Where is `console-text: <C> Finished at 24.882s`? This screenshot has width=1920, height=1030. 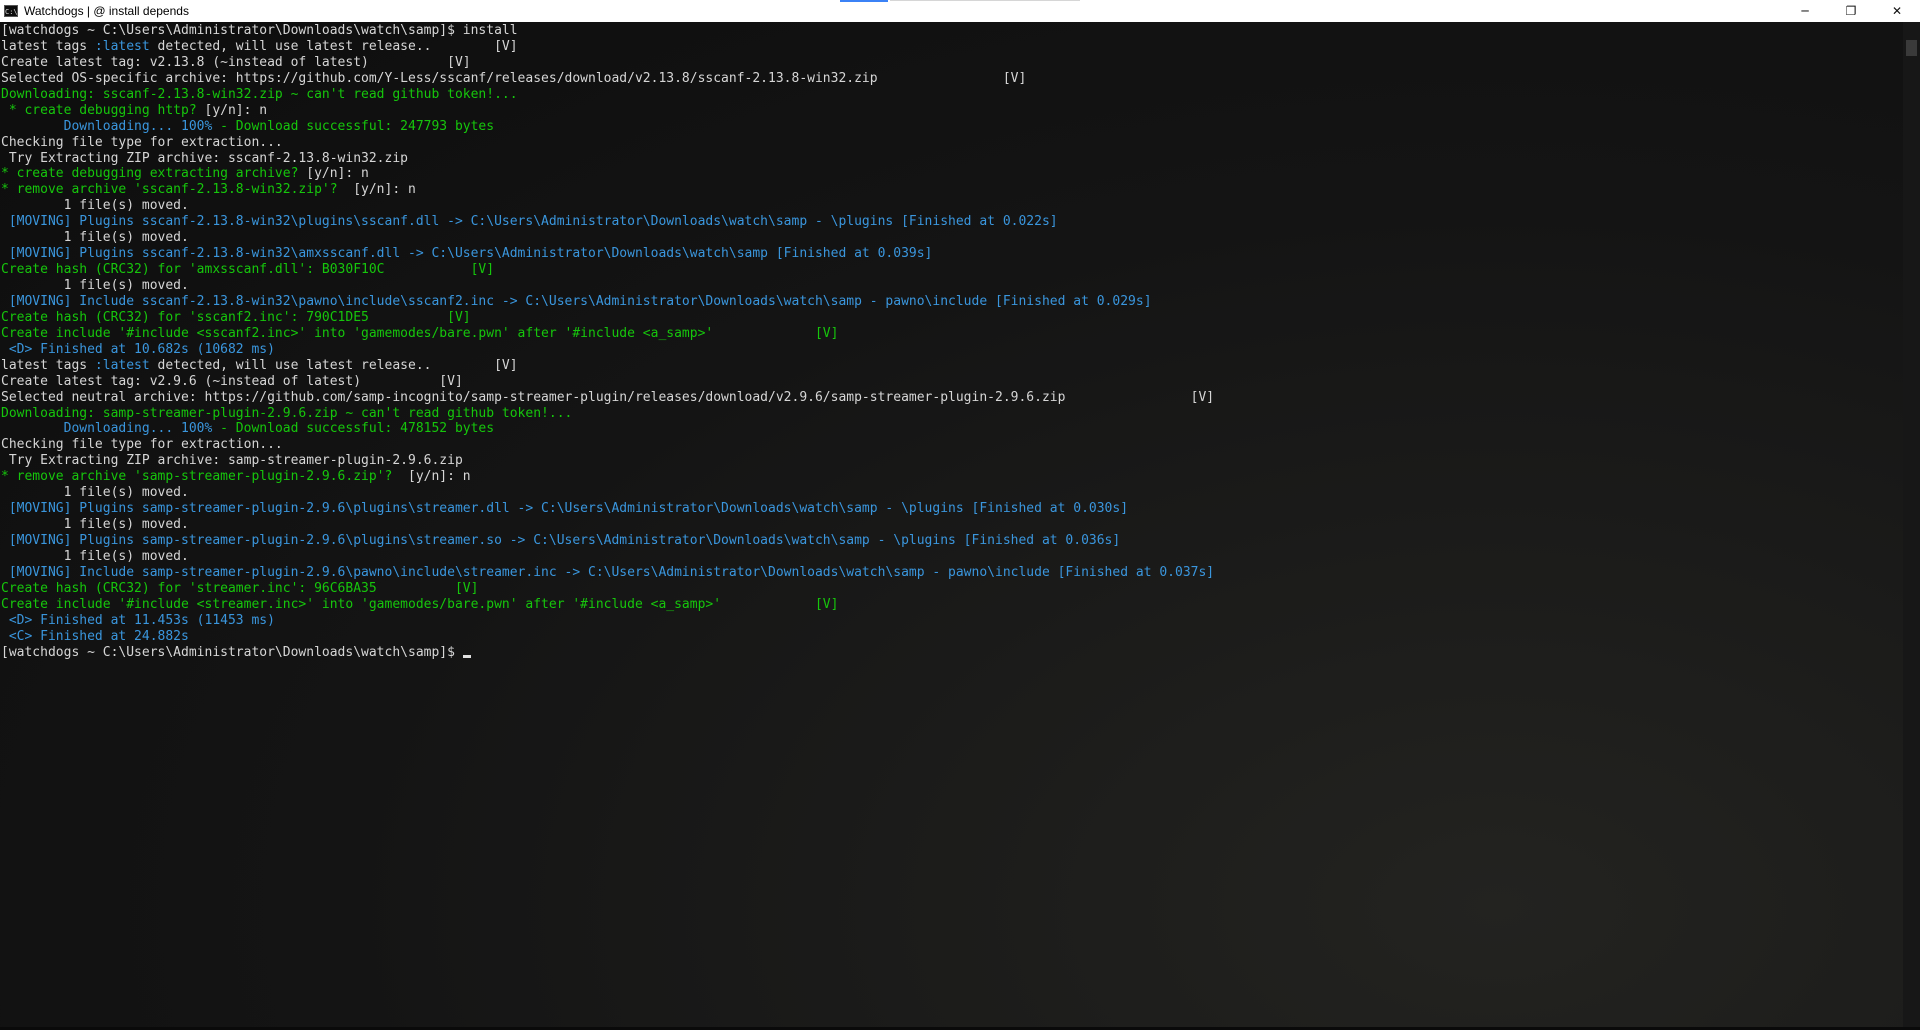 console-text: <C> Finished at 24.882s is located at coordinates (95, 636).